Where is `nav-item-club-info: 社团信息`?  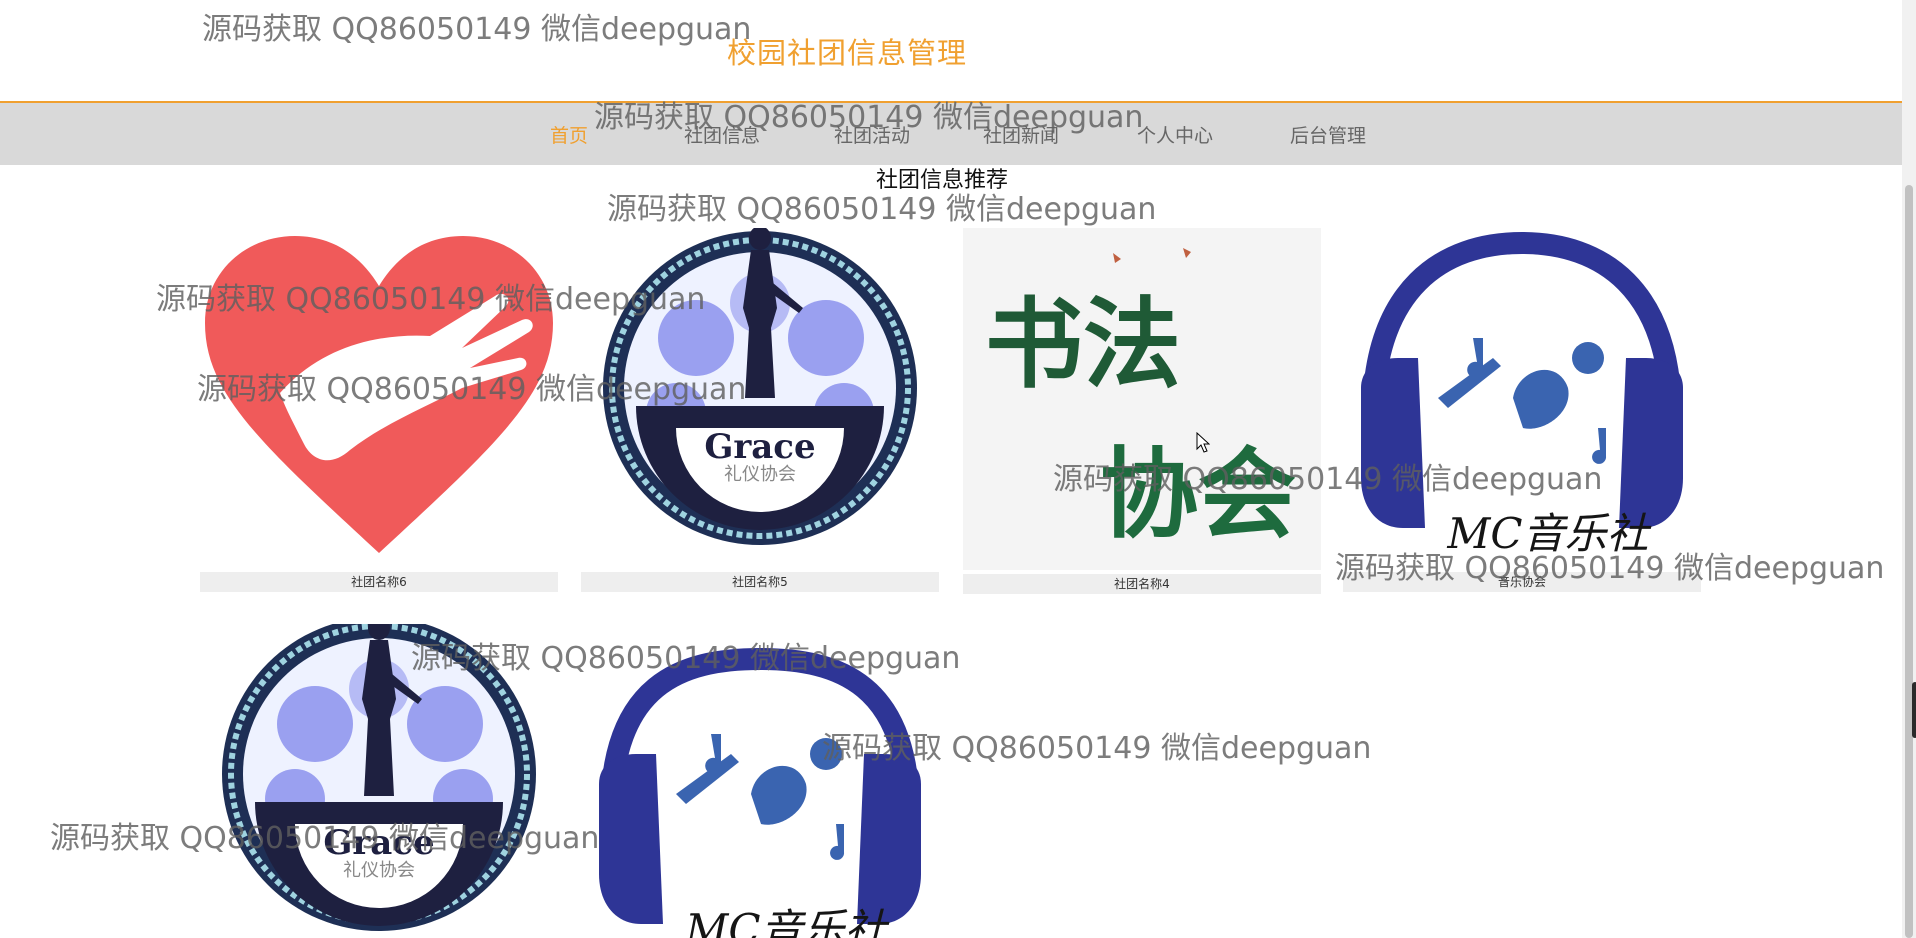 nav-item-club-info: 社团信息 is located at coordinates (722, 134).